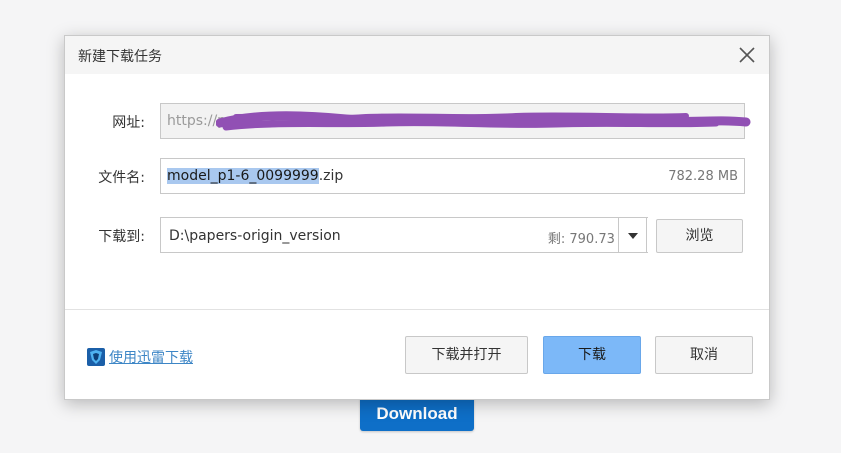 The width and height of the screenshot is (841, 453). I want to click on url-field: https://p, so click(455, 121).